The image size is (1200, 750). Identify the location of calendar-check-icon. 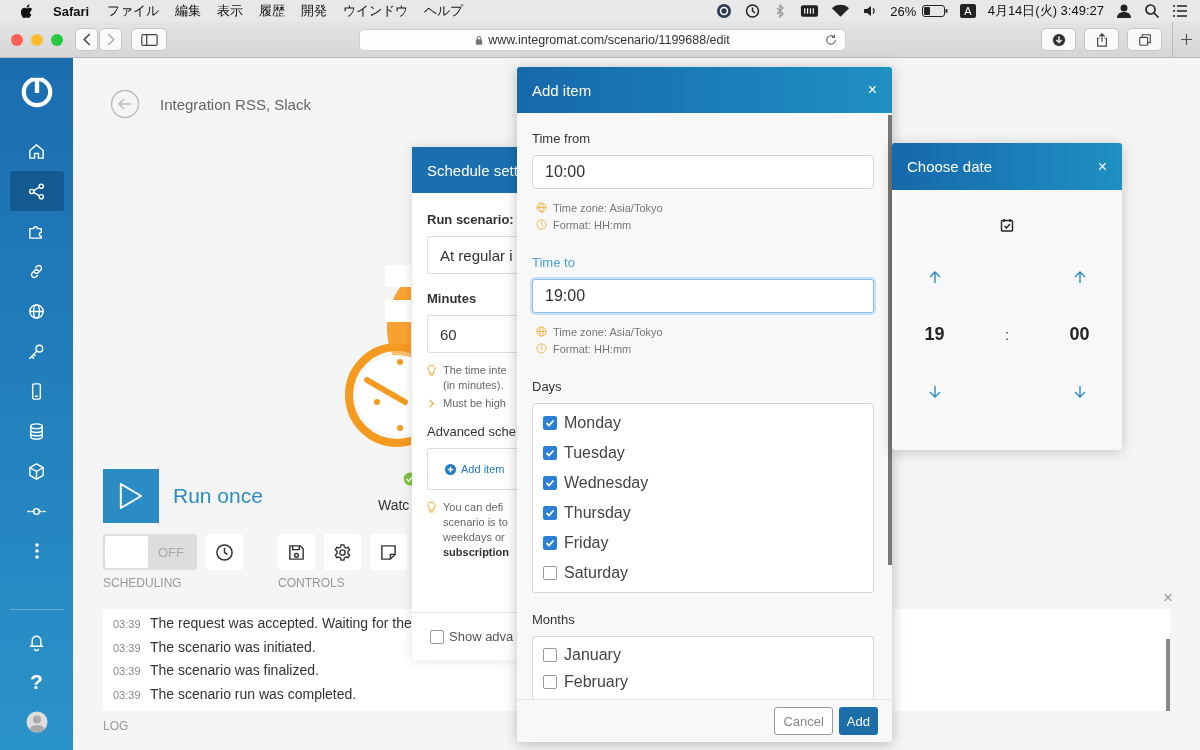
(1007, 225).